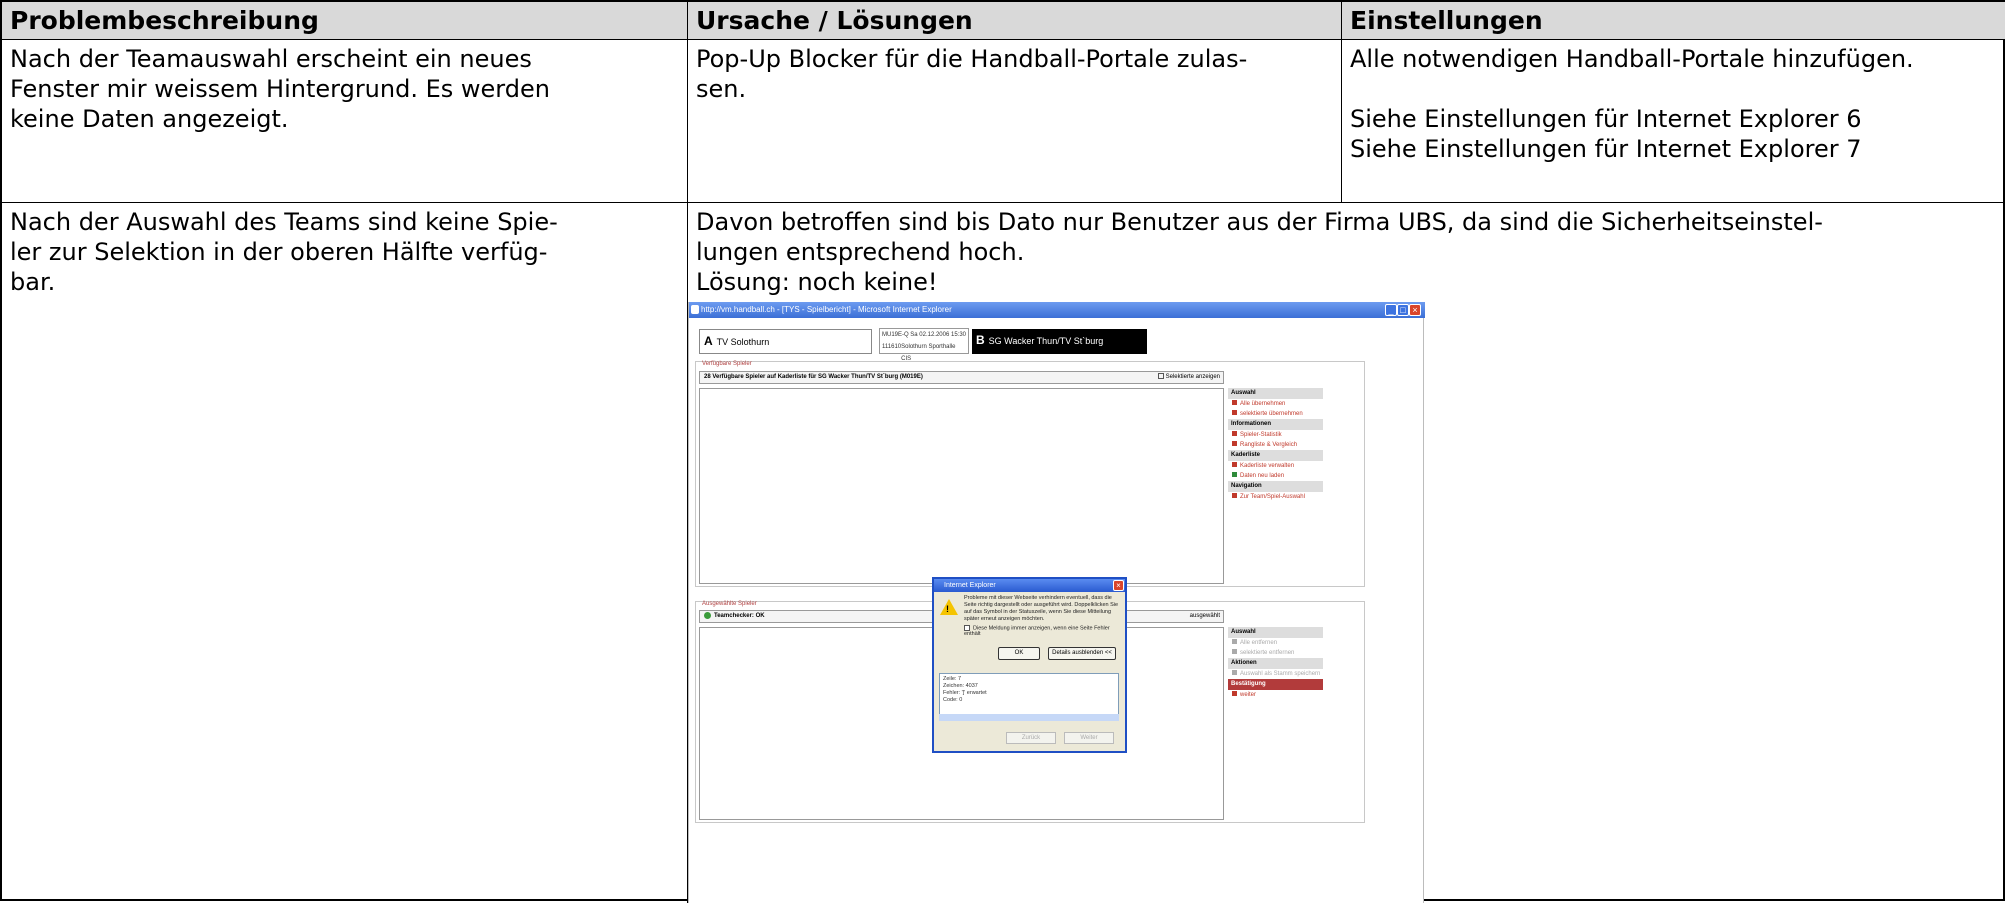 The height and width of the screenshot is (903, 2005). Describe the element at coordinates (895, 335) in the screenshot. I see `match-code: MU19E-Q` at that location.